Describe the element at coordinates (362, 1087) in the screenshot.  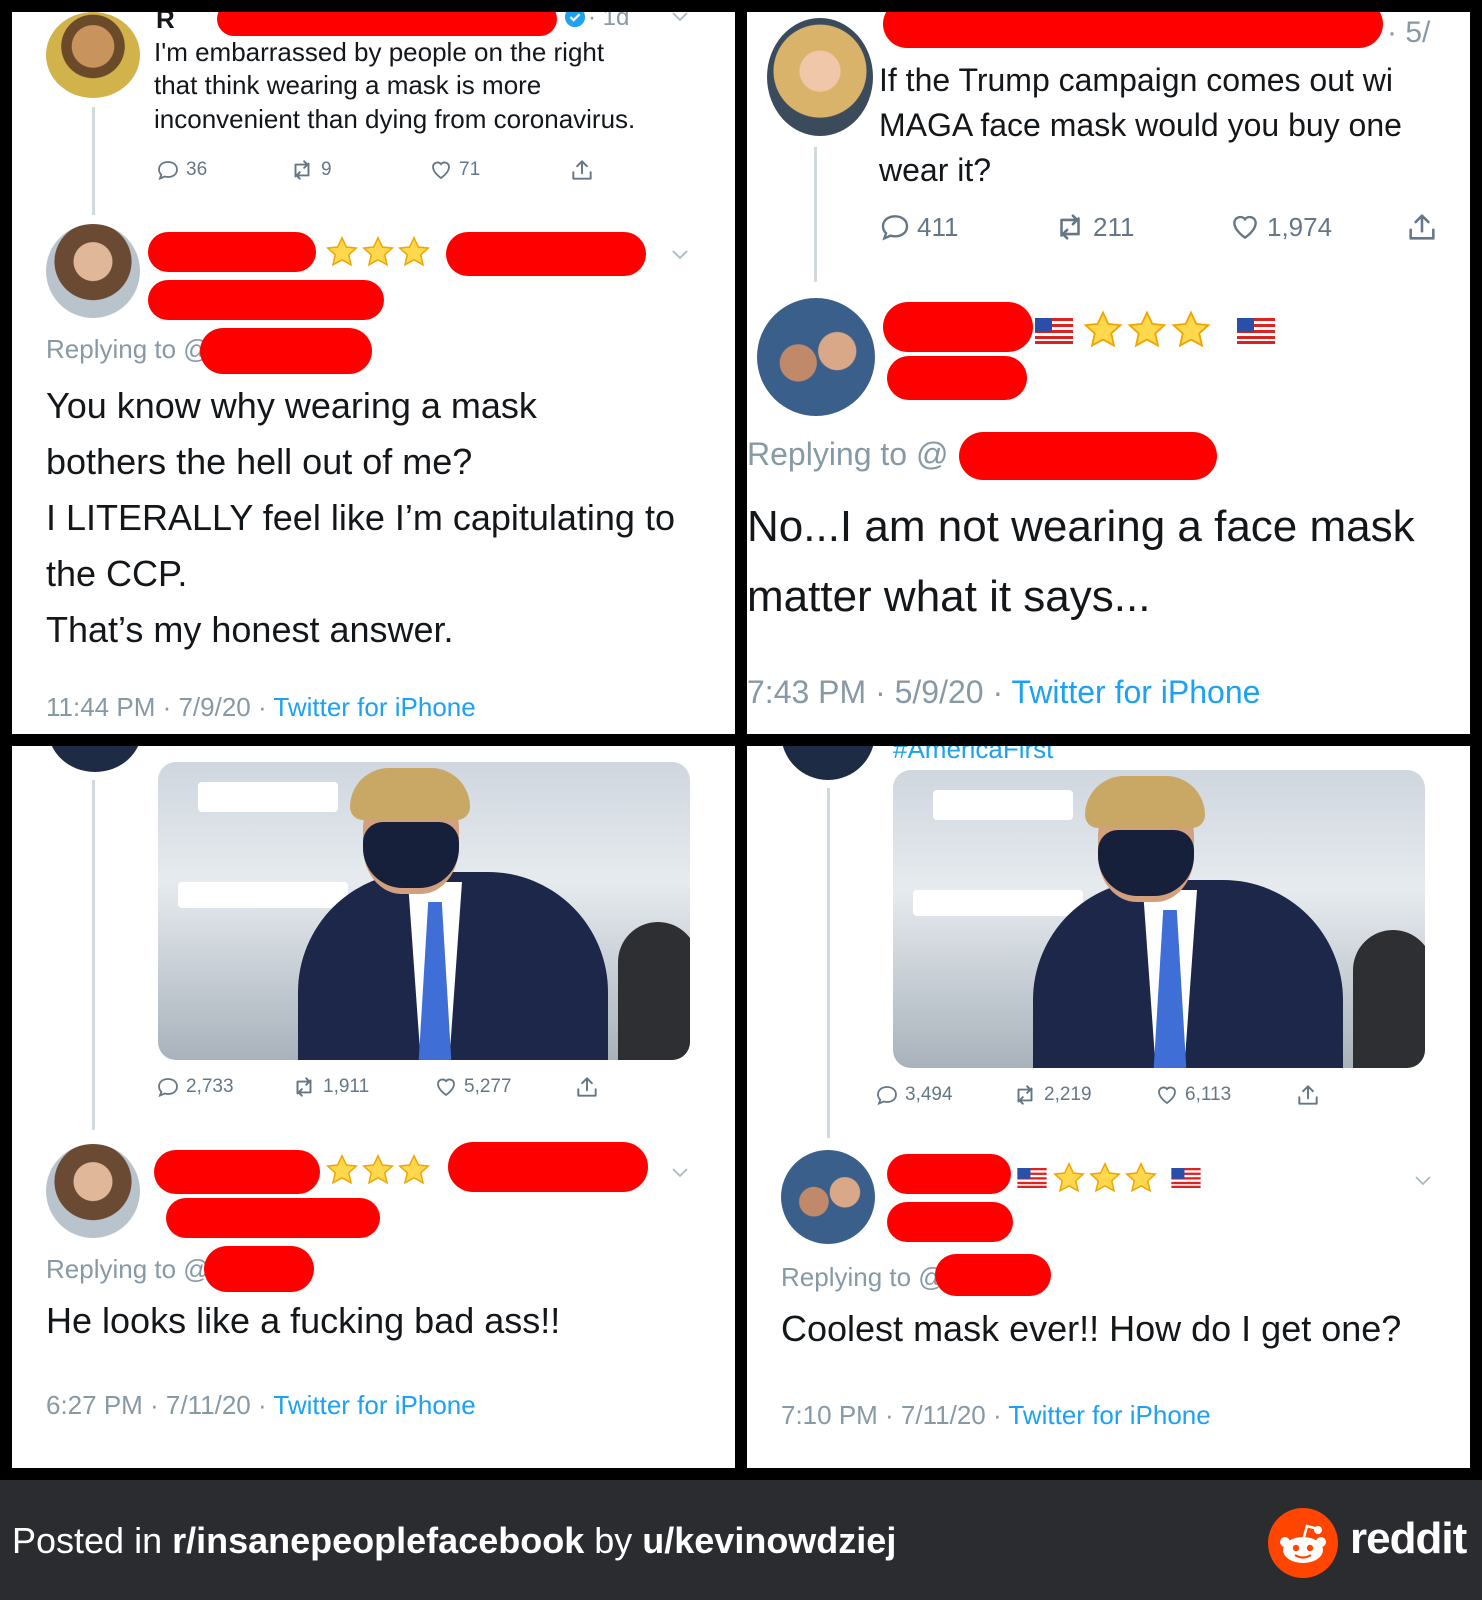
I see `retweet-button: 1,911` at that location.